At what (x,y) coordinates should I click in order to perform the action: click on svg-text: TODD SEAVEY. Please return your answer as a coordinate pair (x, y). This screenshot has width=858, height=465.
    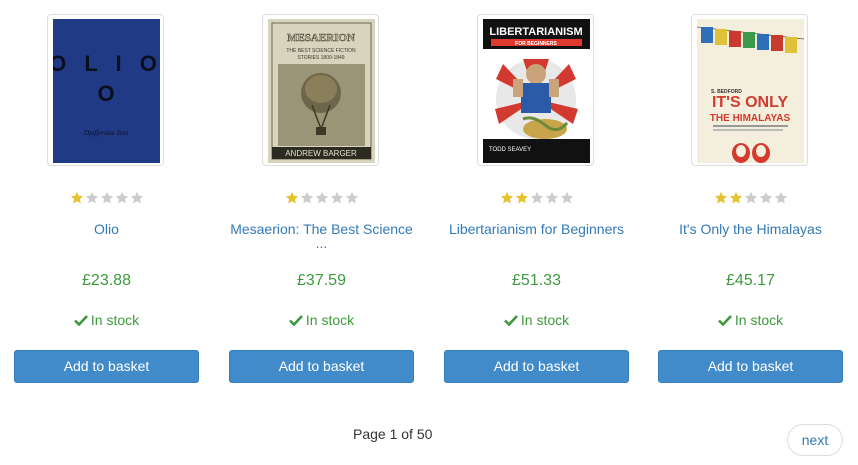
    Looking at the image, I should click on (510, 150).